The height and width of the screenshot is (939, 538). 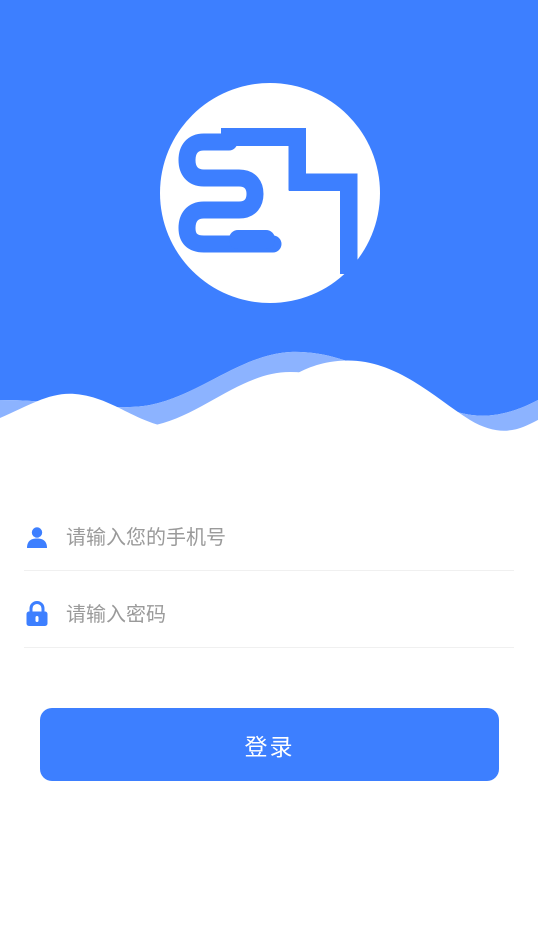 What do you see at coordinates (290, 614) in the screenshot?
I see `password-input` at bounding box center [290, 614].